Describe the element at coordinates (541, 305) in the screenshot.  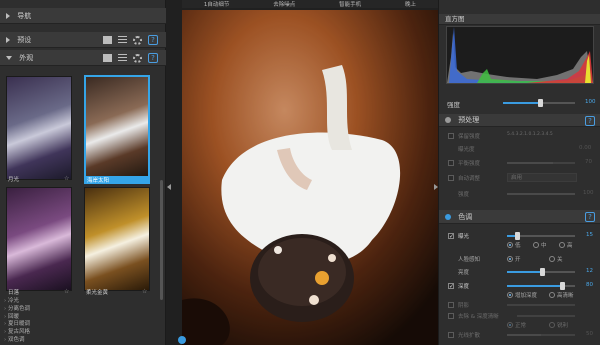
I see `shadow-slider` at that location.